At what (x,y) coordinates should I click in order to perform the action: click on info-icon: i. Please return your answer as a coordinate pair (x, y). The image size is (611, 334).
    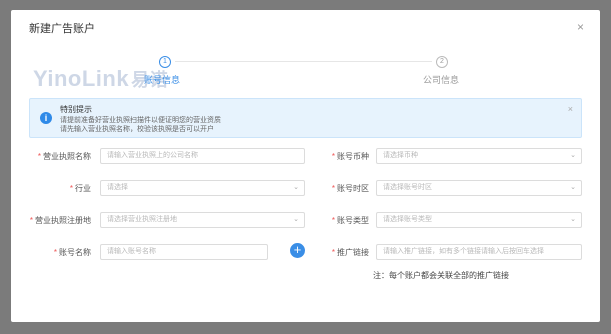
    Looking at the image, I should click on (46, 118).